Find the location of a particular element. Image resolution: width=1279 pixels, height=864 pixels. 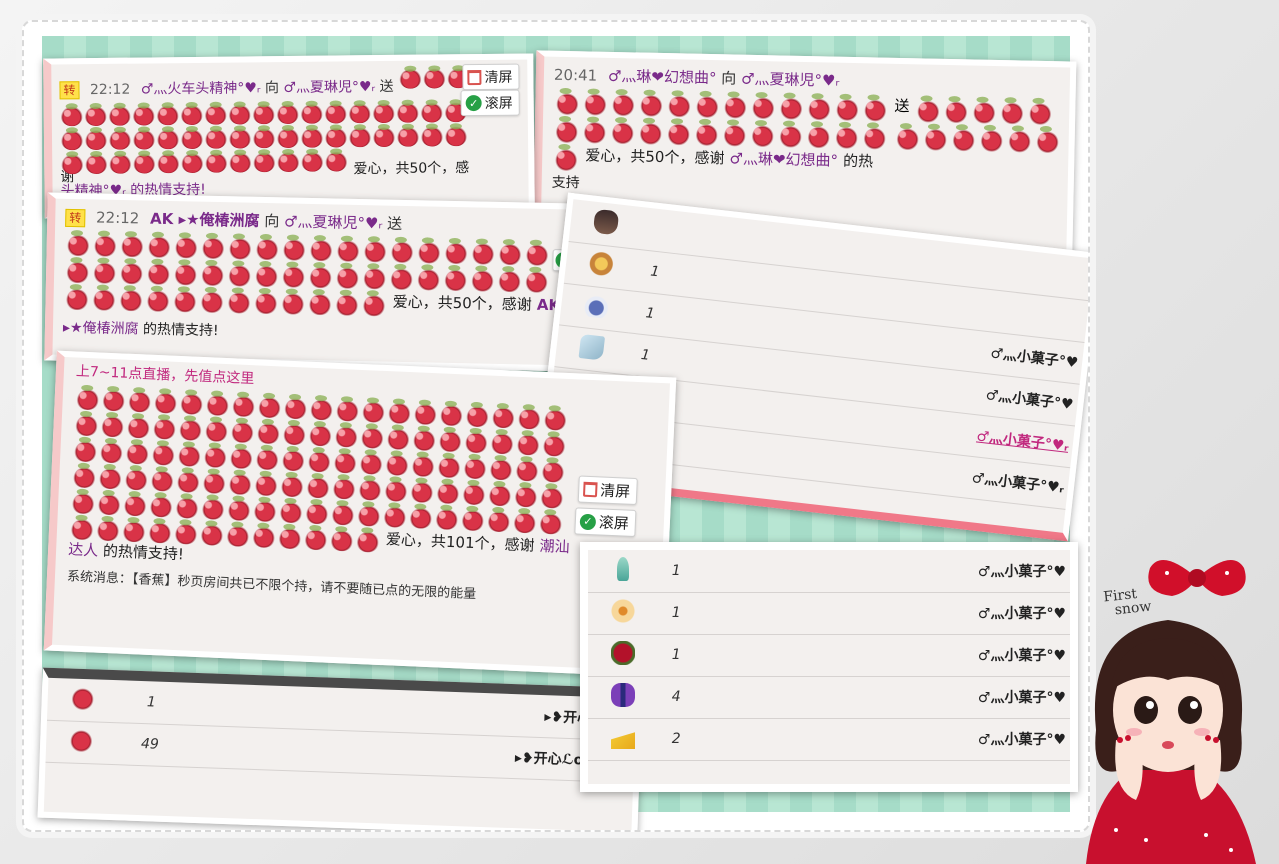

thanks-nick: ♂灬琳❤幻想曲° is located at coordinates (783, 159).